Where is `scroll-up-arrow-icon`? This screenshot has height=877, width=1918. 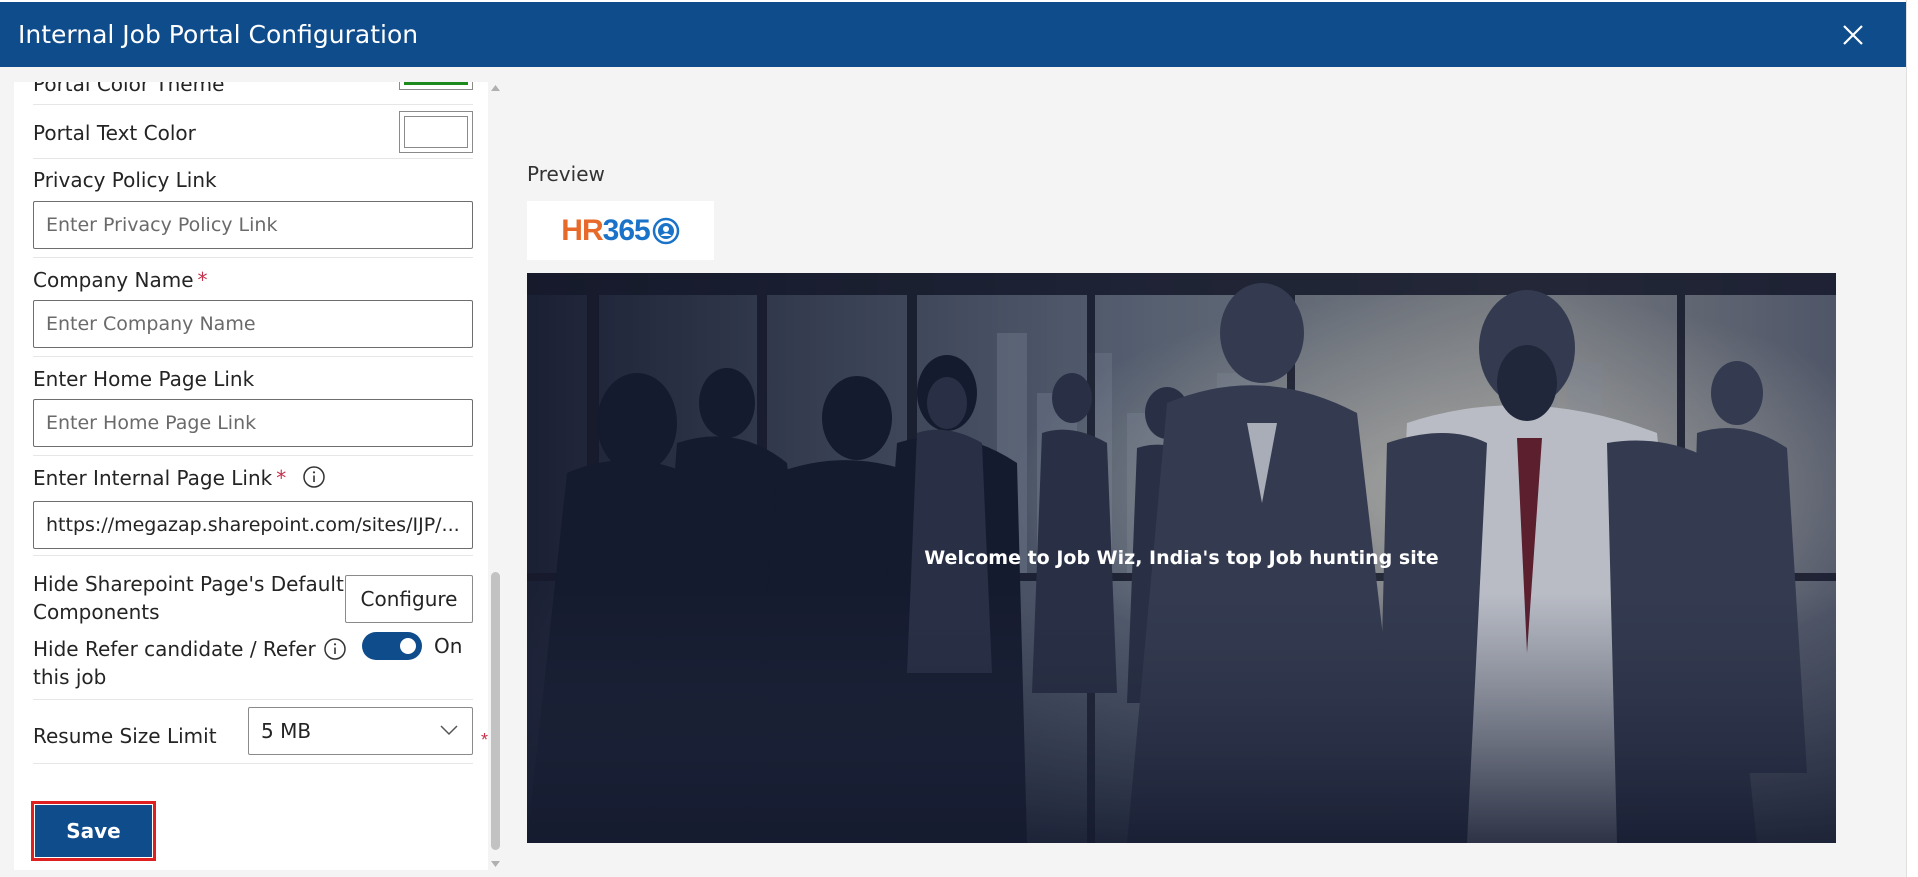 scroll-up-arrow-icon is located at coordinates (495, 87).